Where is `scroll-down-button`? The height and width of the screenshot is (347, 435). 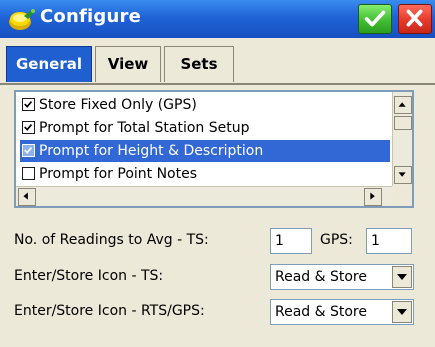
scroll-down-button is located at coordinates (403, 175).